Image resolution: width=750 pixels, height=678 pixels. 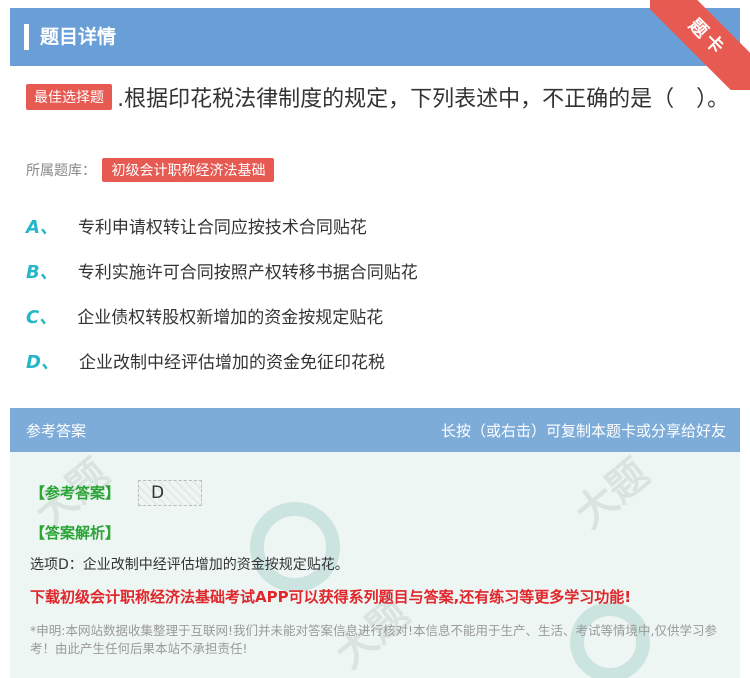 What do you see at coordinates (75, 493) in the screenshot?
I see `answer-label: 【参考答案】` at bounding box center [75, 493].